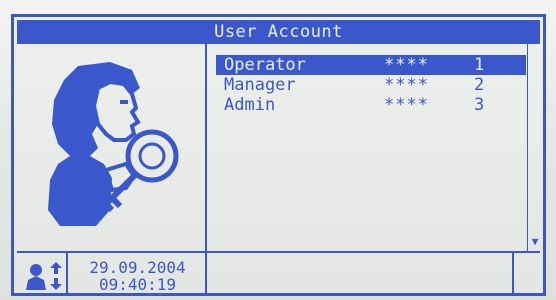  What do you see at coordinates (278, 252) in the screenshot?
I see `status-divider` at bounding box center [278, 252].